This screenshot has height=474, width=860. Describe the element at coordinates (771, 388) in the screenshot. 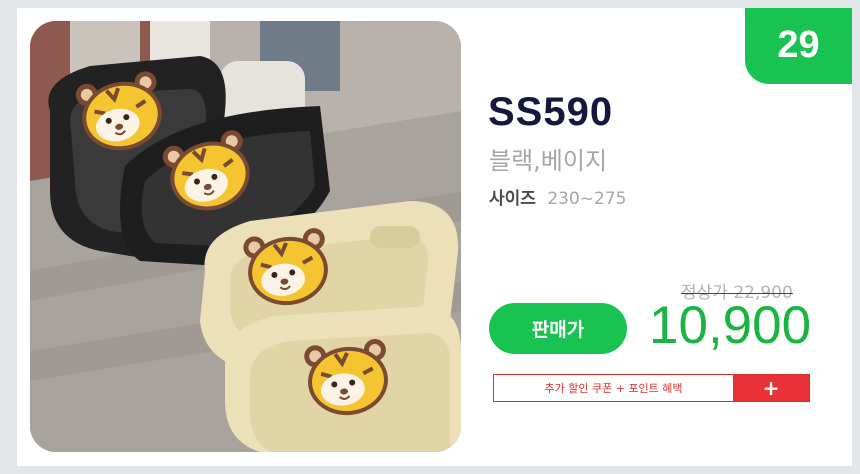

I see `plus-icon: +` at that location.